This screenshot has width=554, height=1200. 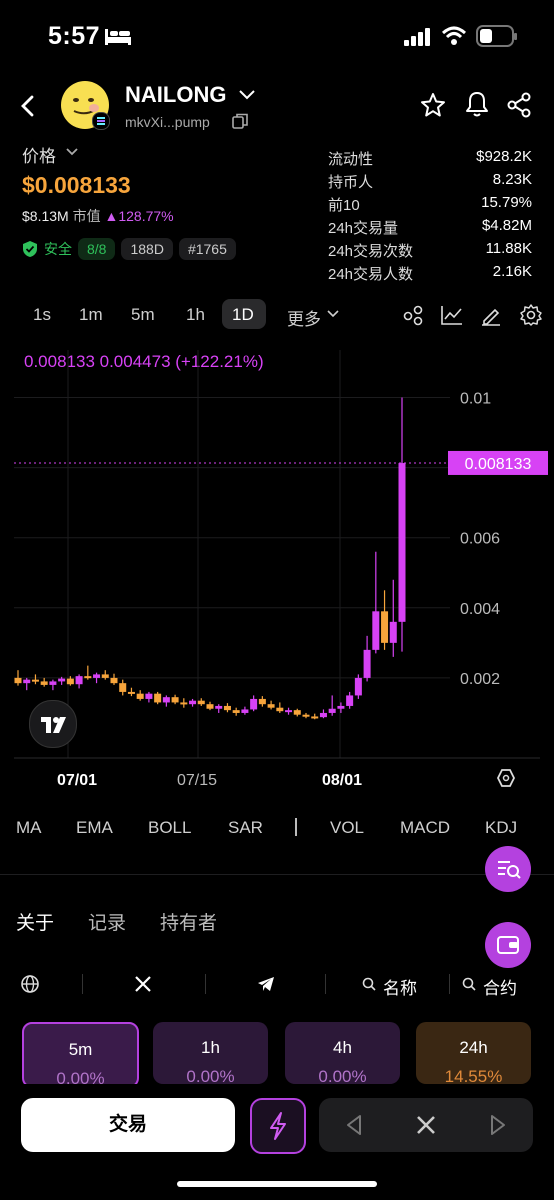 What do you see at coordinates (94, 828) in the screenshot?
I see `indicator-ema: EMA` at bounding box center [94, 828].